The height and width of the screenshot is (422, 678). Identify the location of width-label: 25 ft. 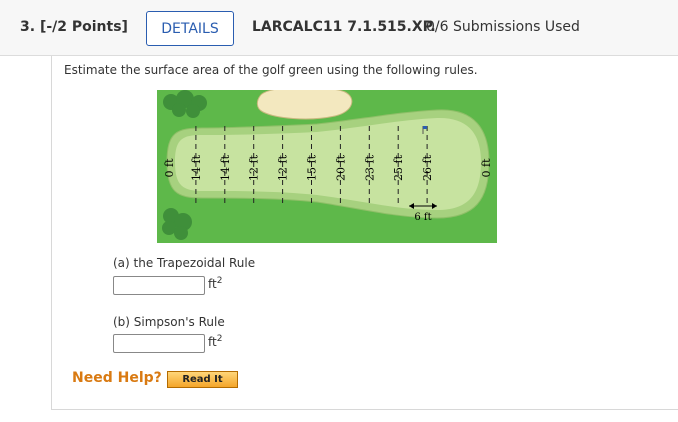
(398, 167).